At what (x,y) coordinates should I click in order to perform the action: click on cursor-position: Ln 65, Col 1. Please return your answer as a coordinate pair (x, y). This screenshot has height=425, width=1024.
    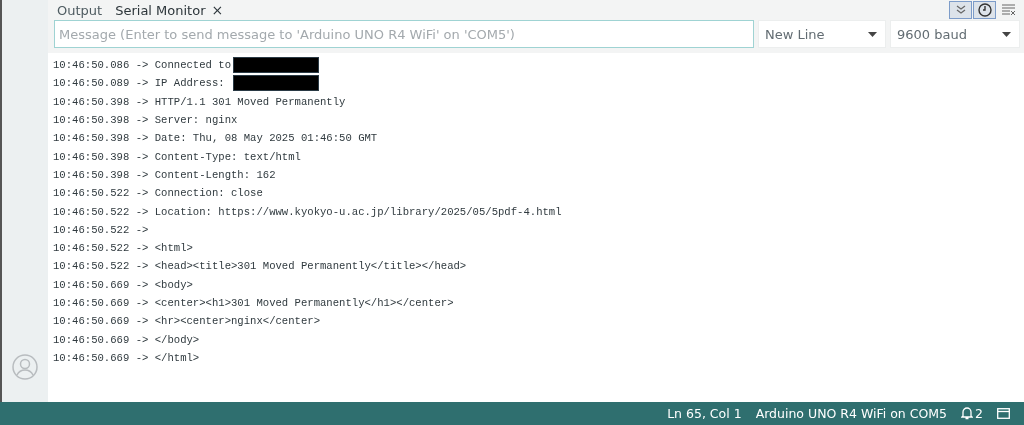
    Looking at the image, I should click on (704, 413).